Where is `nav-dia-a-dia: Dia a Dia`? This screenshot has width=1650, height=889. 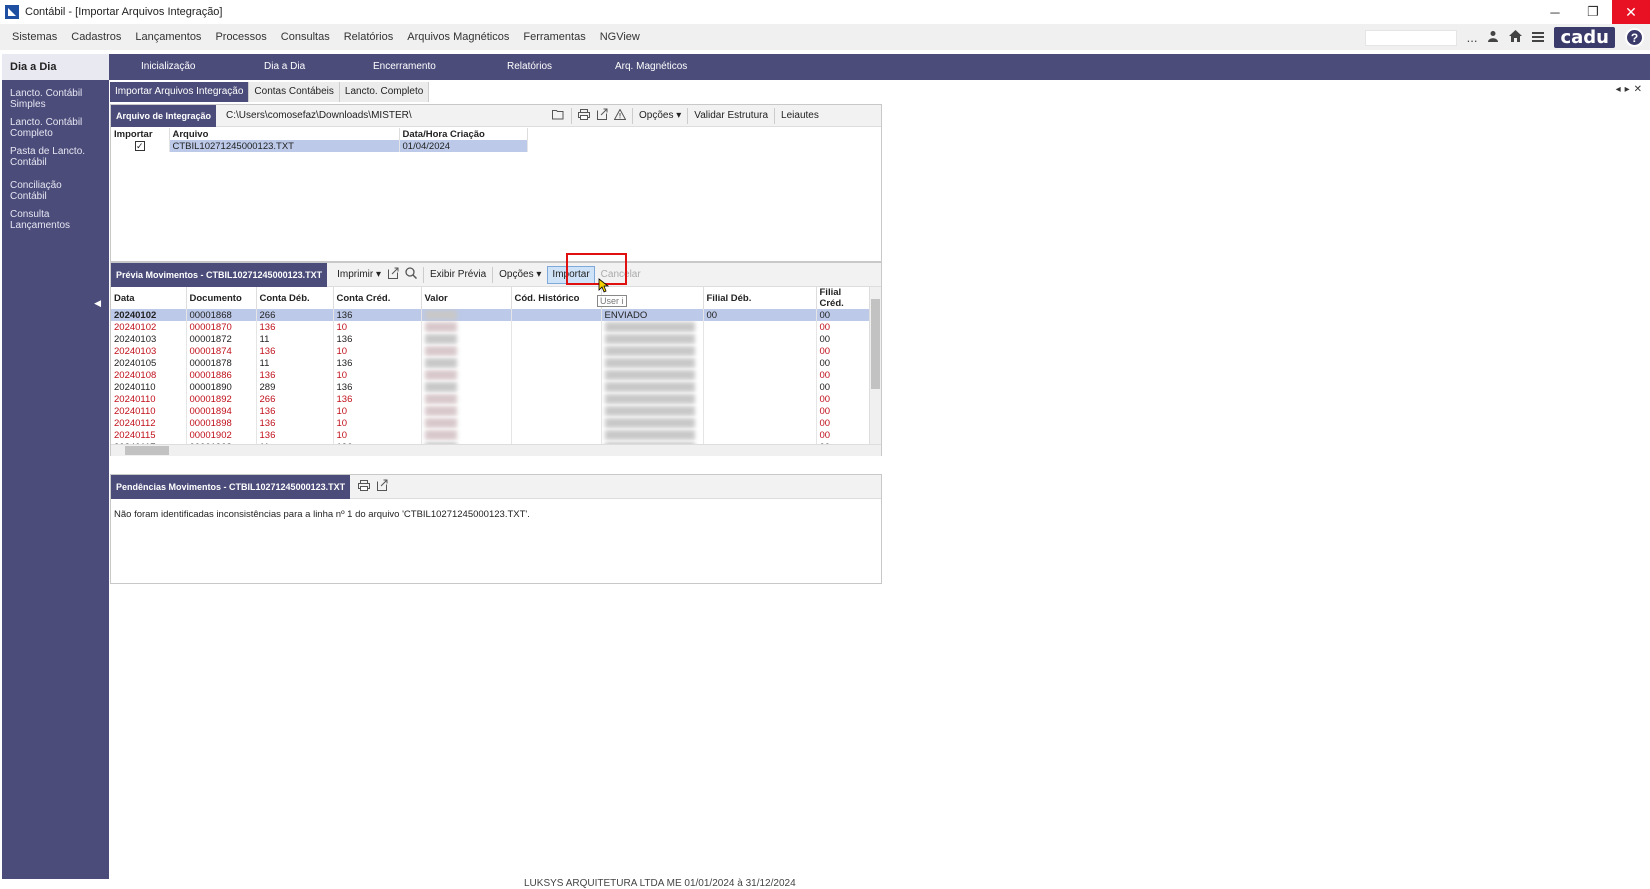 nav-dia-a-dia: Dia a Dia is located at coordinates (284, 67).